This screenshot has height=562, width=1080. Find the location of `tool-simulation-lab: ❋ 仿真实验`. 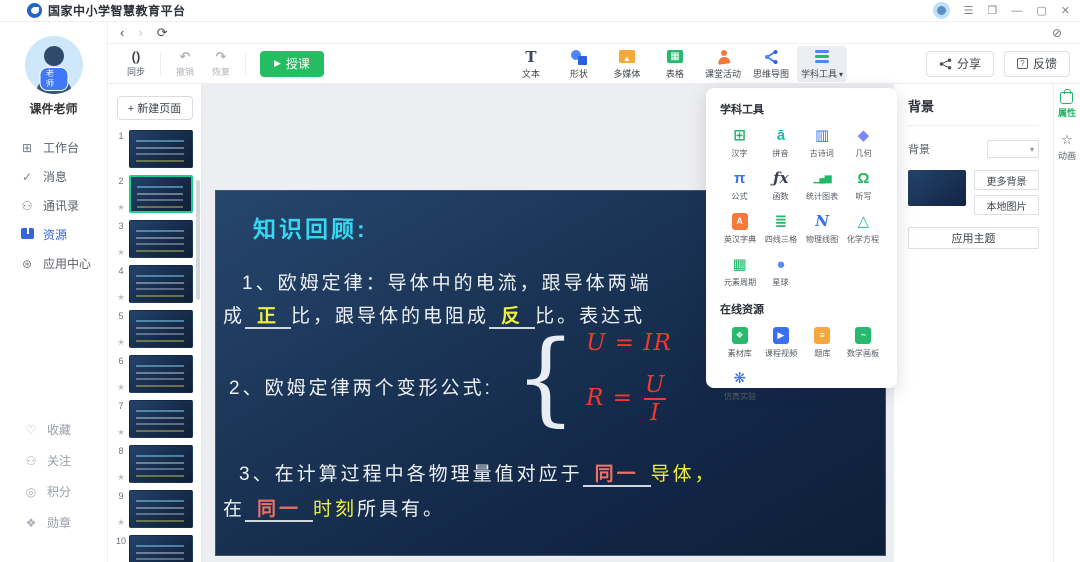

tool-simulation-lab: ❋ 仿真实验 is located at coordinates (739, 386).